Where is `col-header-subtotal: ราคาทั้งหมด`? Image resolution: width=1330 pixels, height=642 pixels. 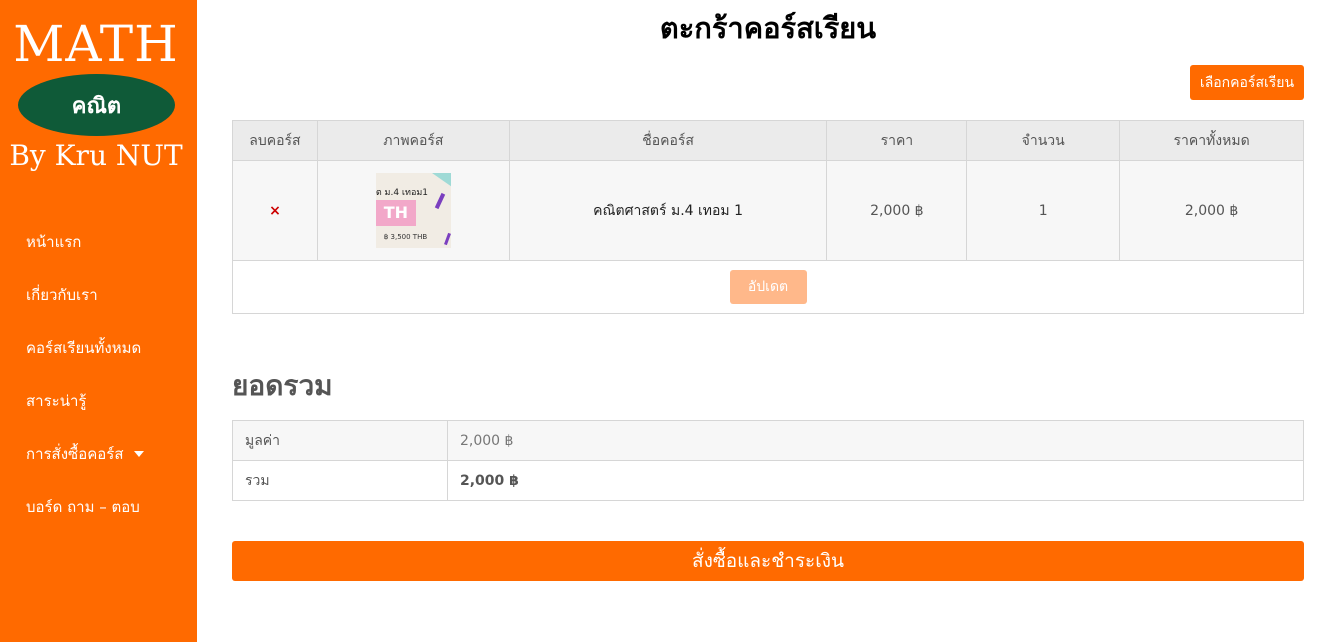 col-header-subtotal: ราคาทั้งหมด is located at coordinates (1211, 140).